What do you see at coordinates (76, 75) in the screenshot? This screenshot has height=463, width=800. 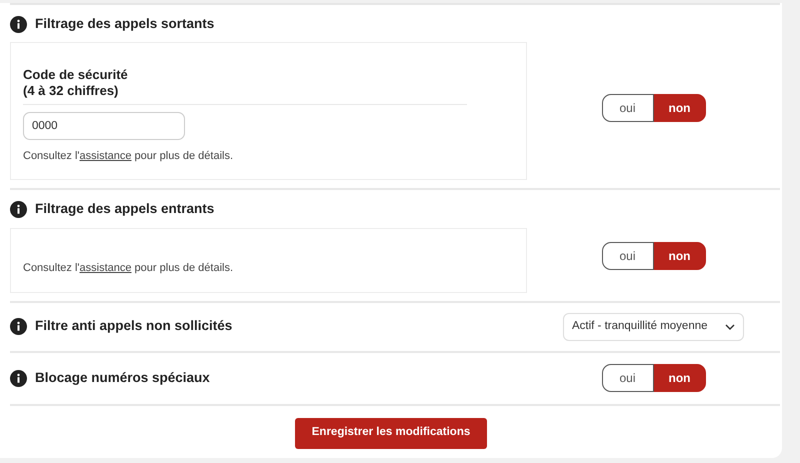 I see `field-label: Code de sécurité` at bounding box center [76, 75].